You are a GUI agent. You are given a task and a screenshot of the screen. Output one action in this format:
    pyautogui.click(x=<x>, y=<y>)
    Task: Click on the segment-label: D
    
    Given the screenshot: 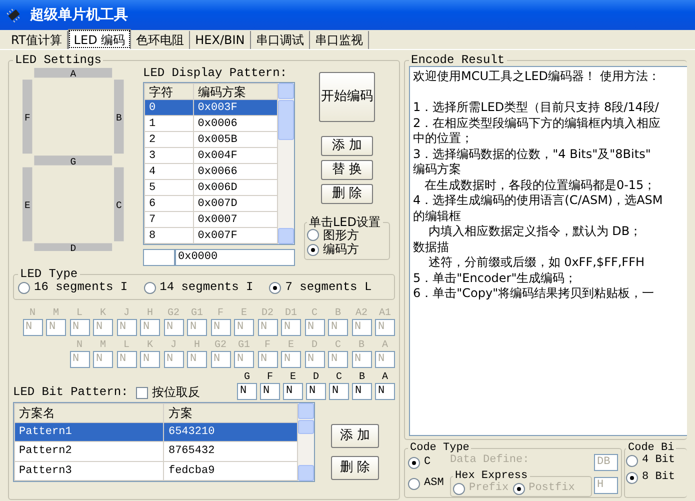 What is the action you would take?
    pyautogui.click(x=314, y=345)
    